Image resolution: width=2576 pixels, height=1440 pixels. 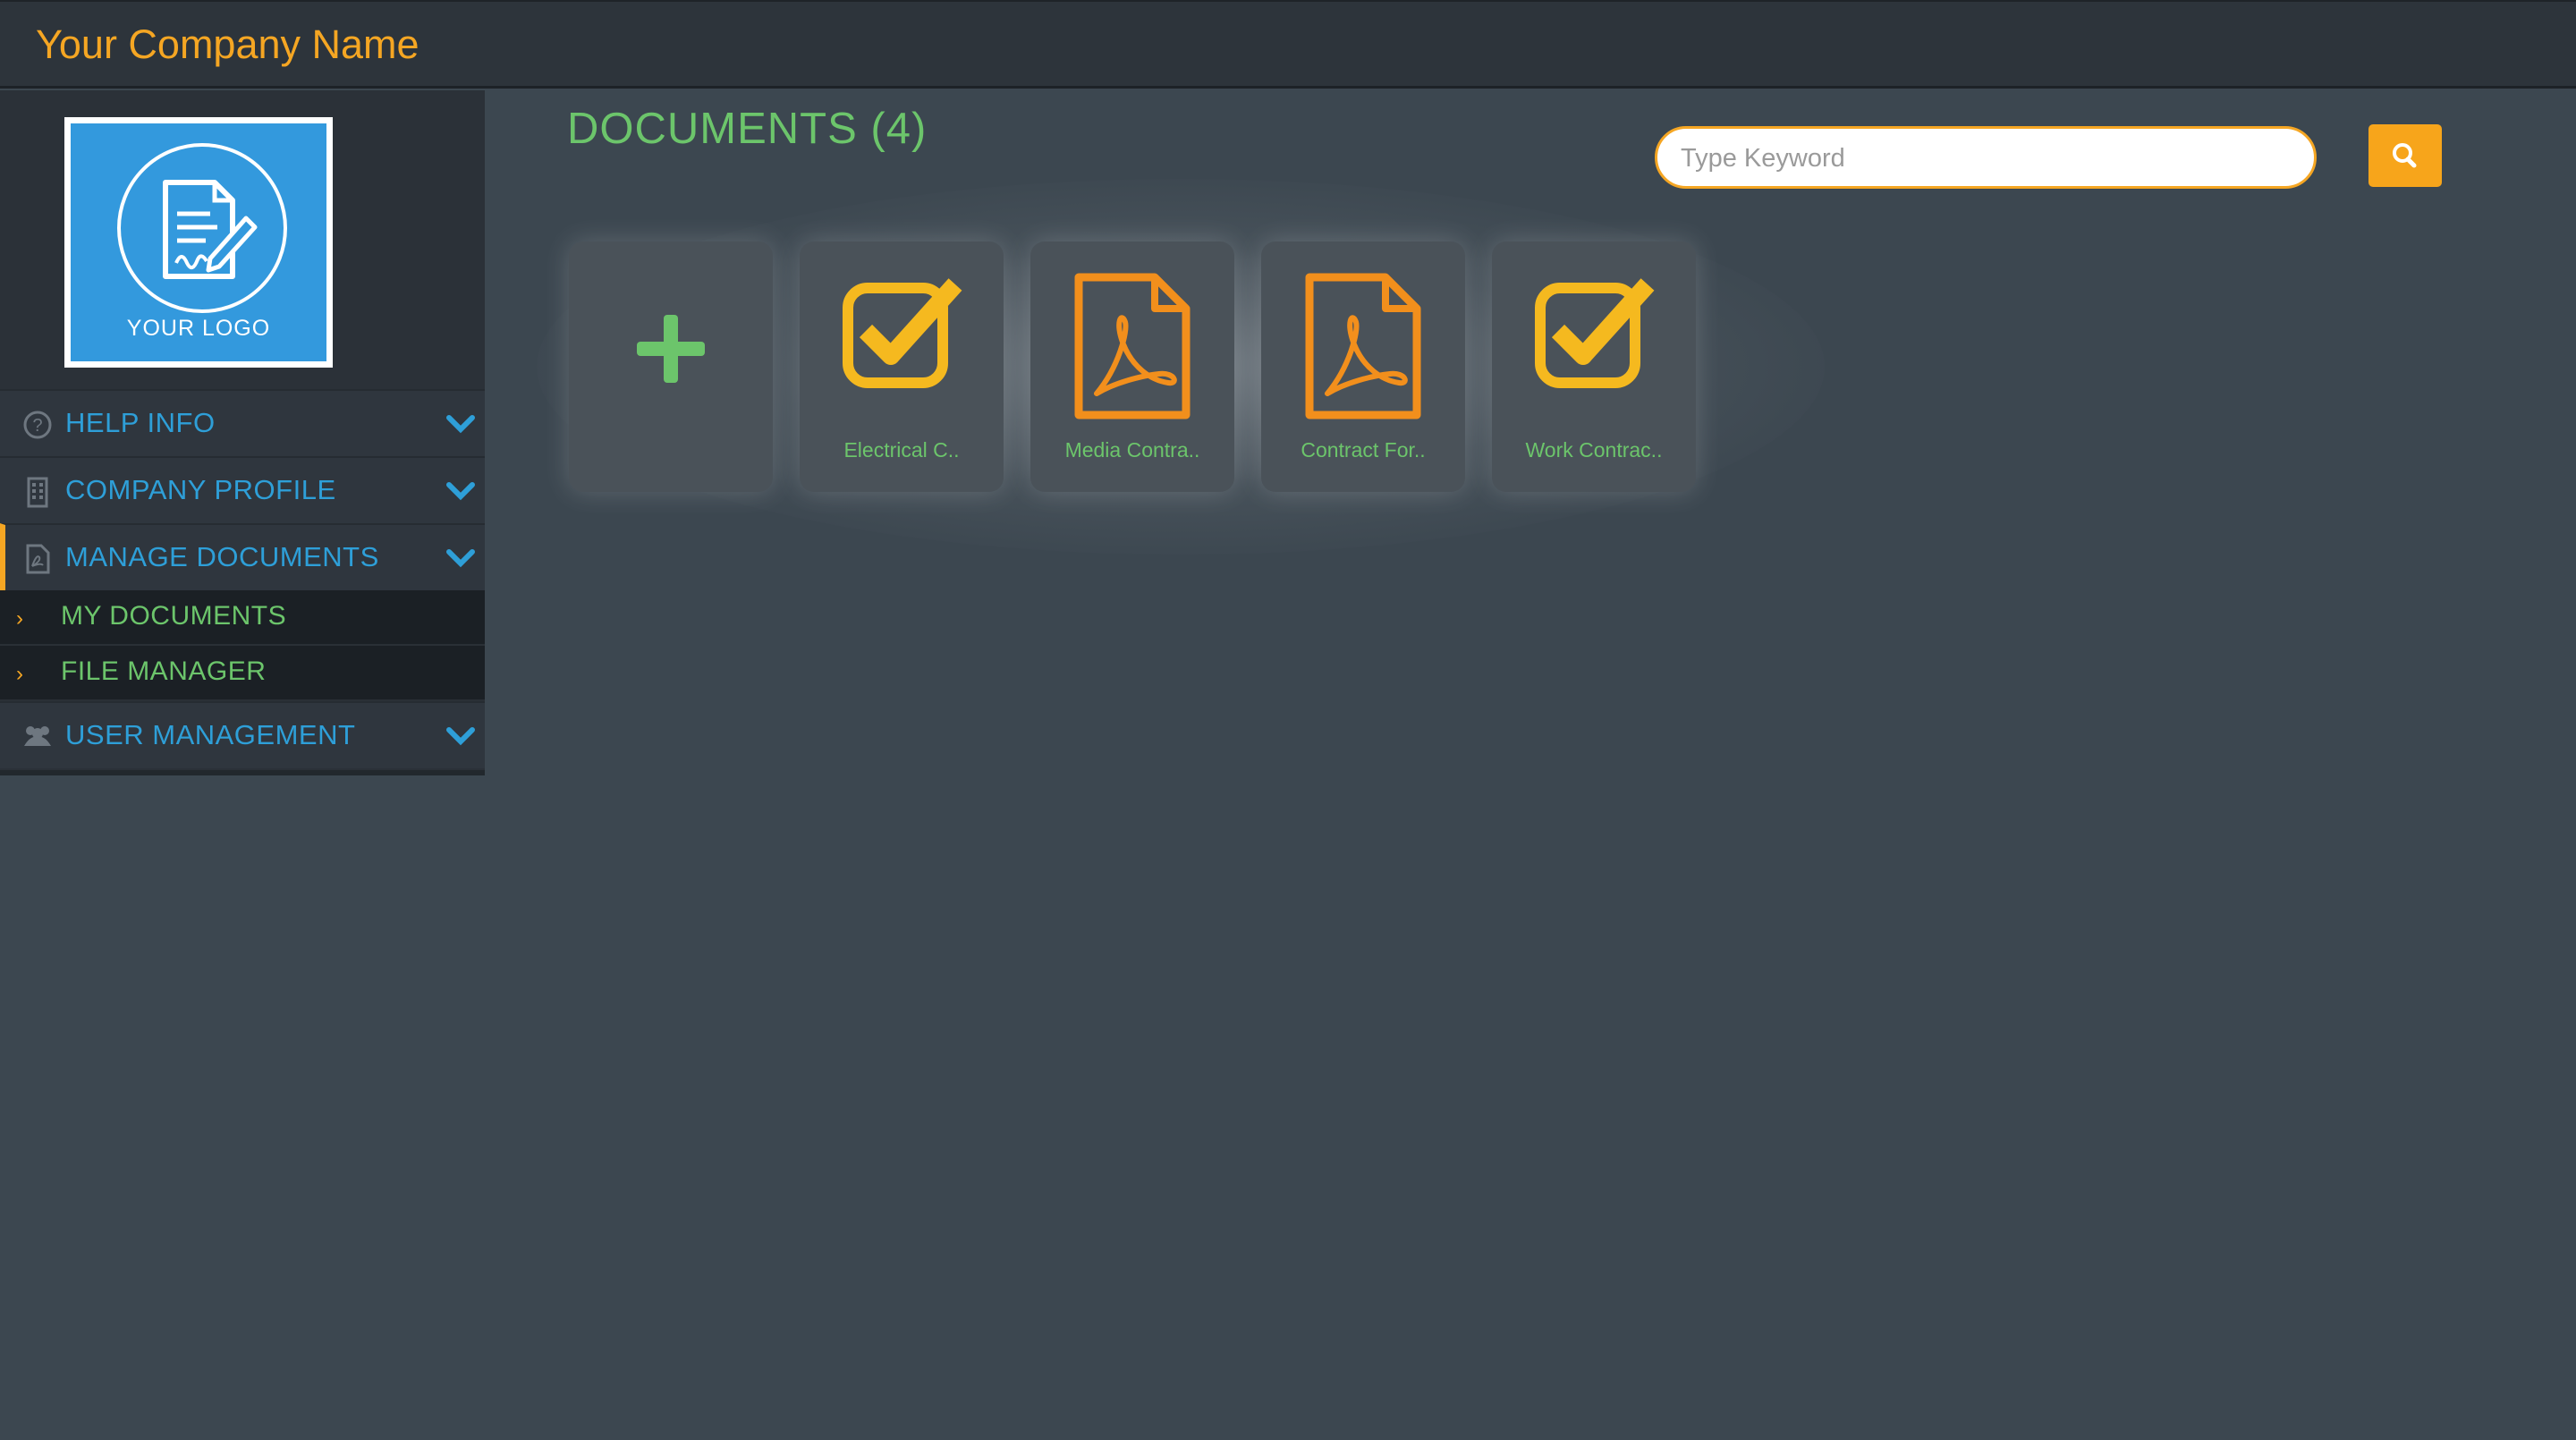 I want to click on add-document-card, so click(x=671, y=367).